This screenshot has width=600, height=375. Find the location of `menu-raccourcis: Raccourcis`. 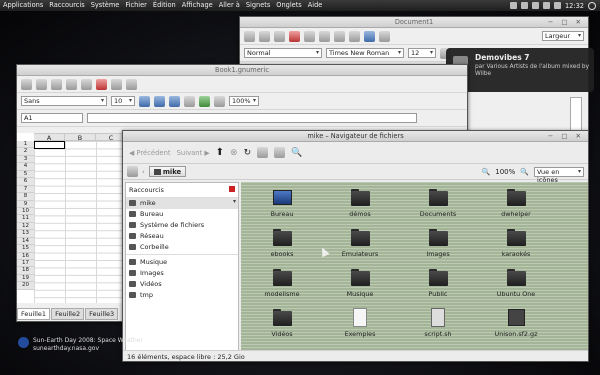

menu-raccourcis: Raccourcis is located at coordinates (66, 5).